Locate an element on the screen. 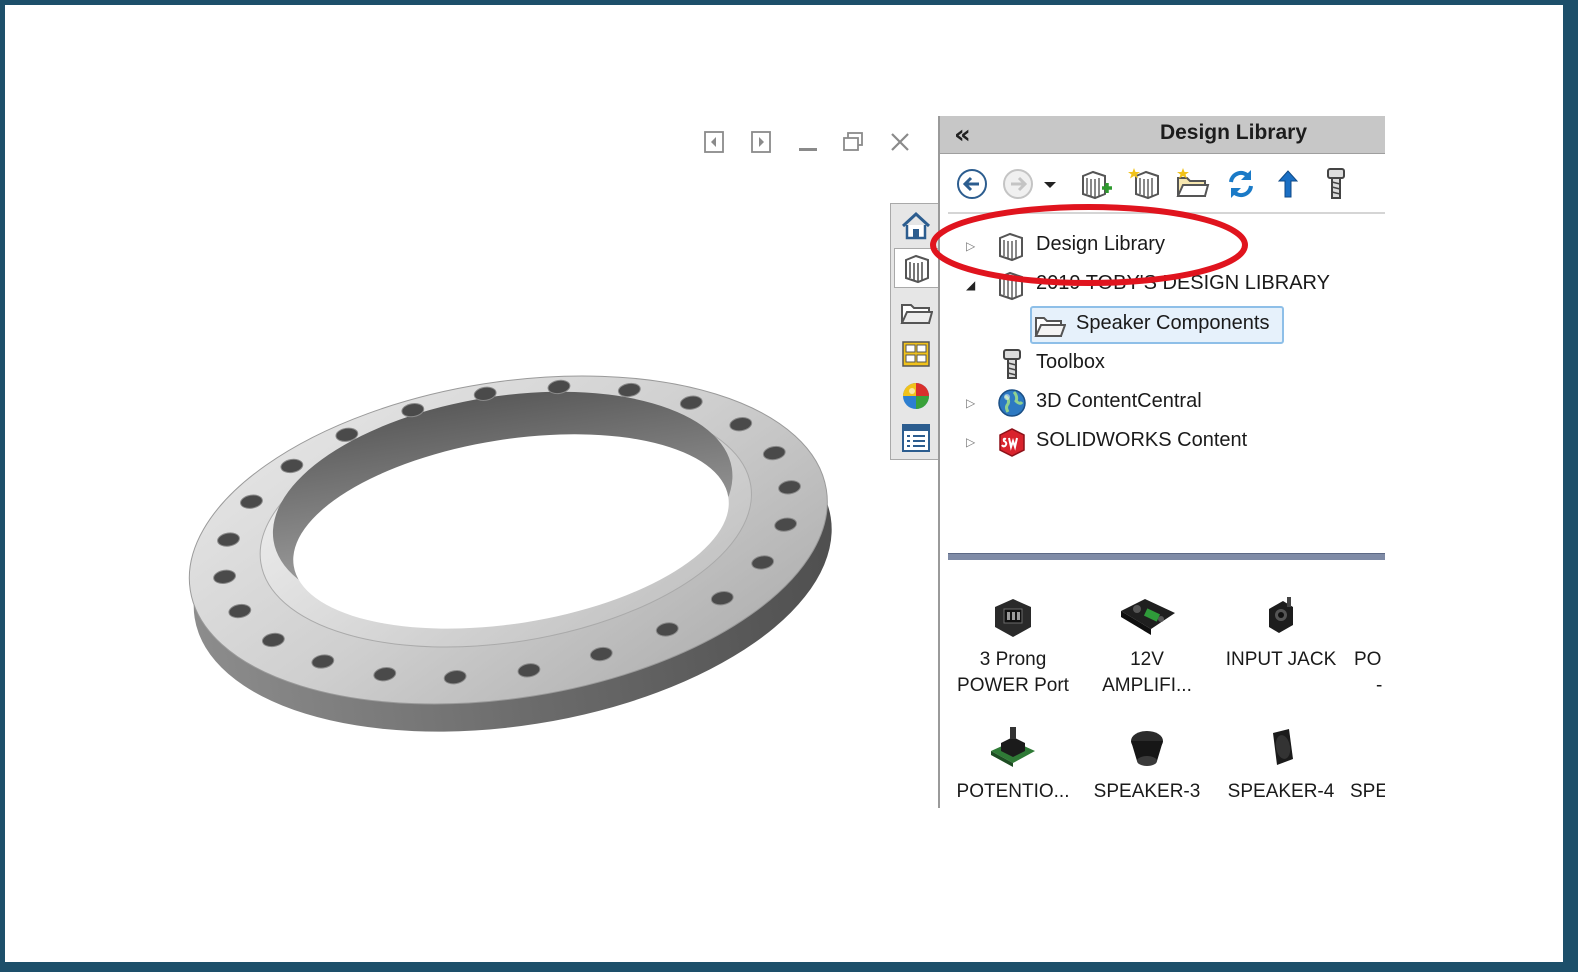 The height and width of the screenshot is (972, 1578). tree-item-speaker-components: Speaker Components is located at coordinates (1162, 325).